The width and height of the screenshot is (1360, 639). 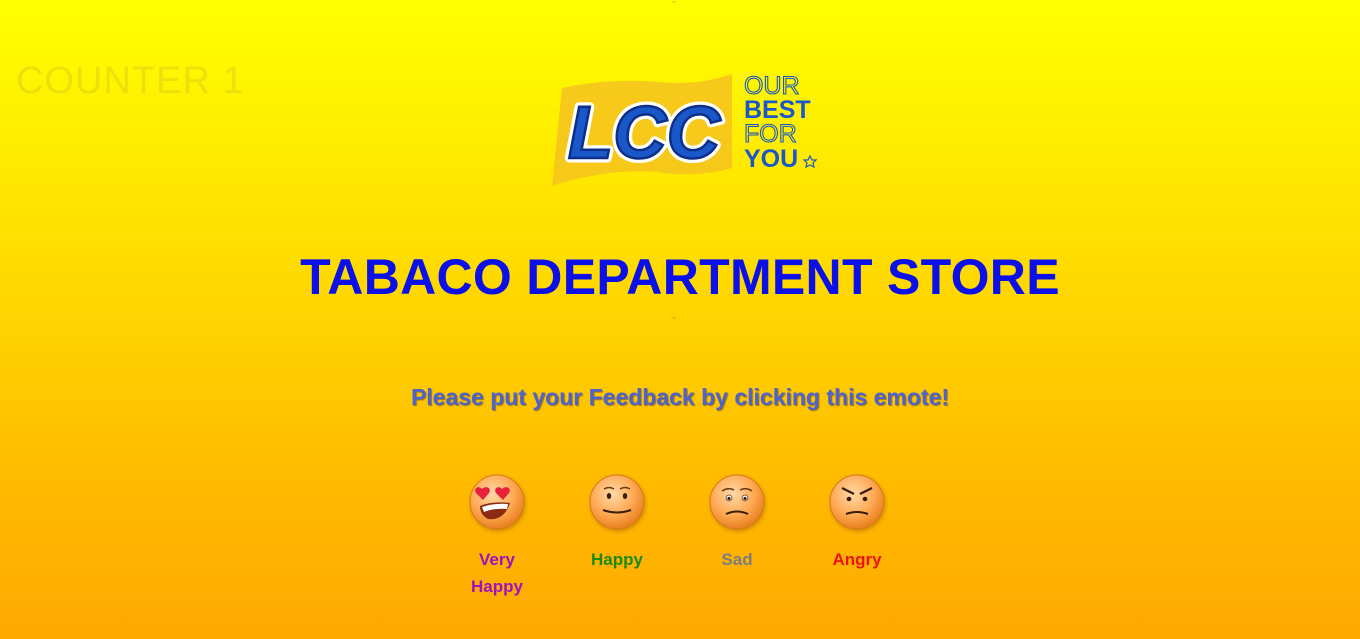 What do you see at coordinates (497, 573) in the screenshot?
I see `emote-very-happy-label: Very Happy` at bounding box center [497, 573].